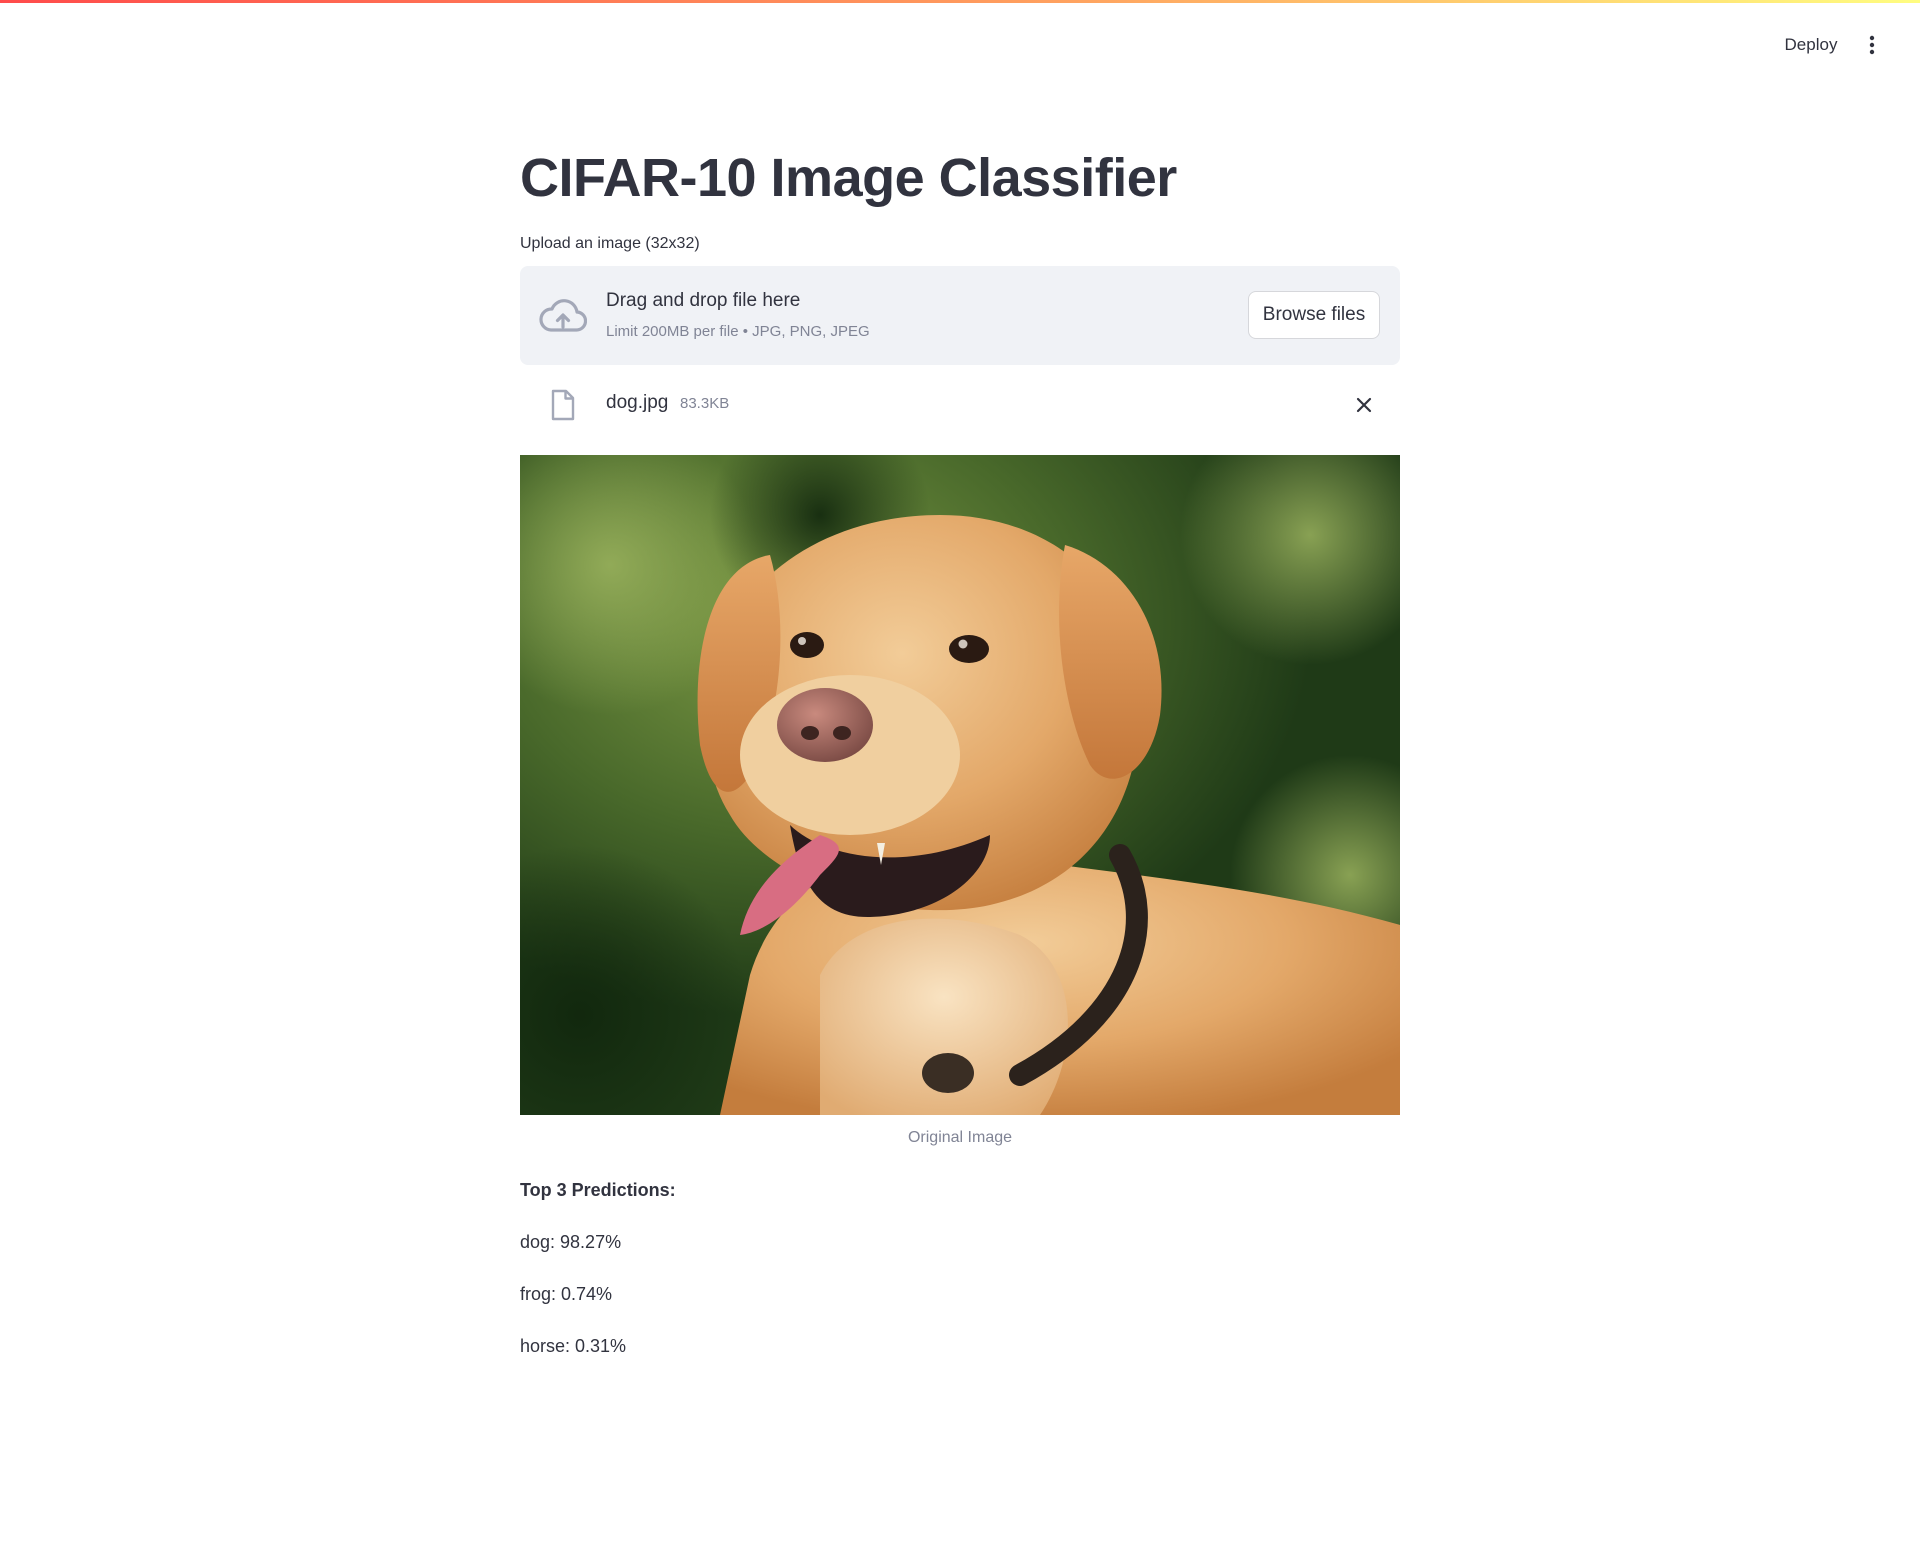  I want to click on cloud-upload-icon, so click(563, 315).